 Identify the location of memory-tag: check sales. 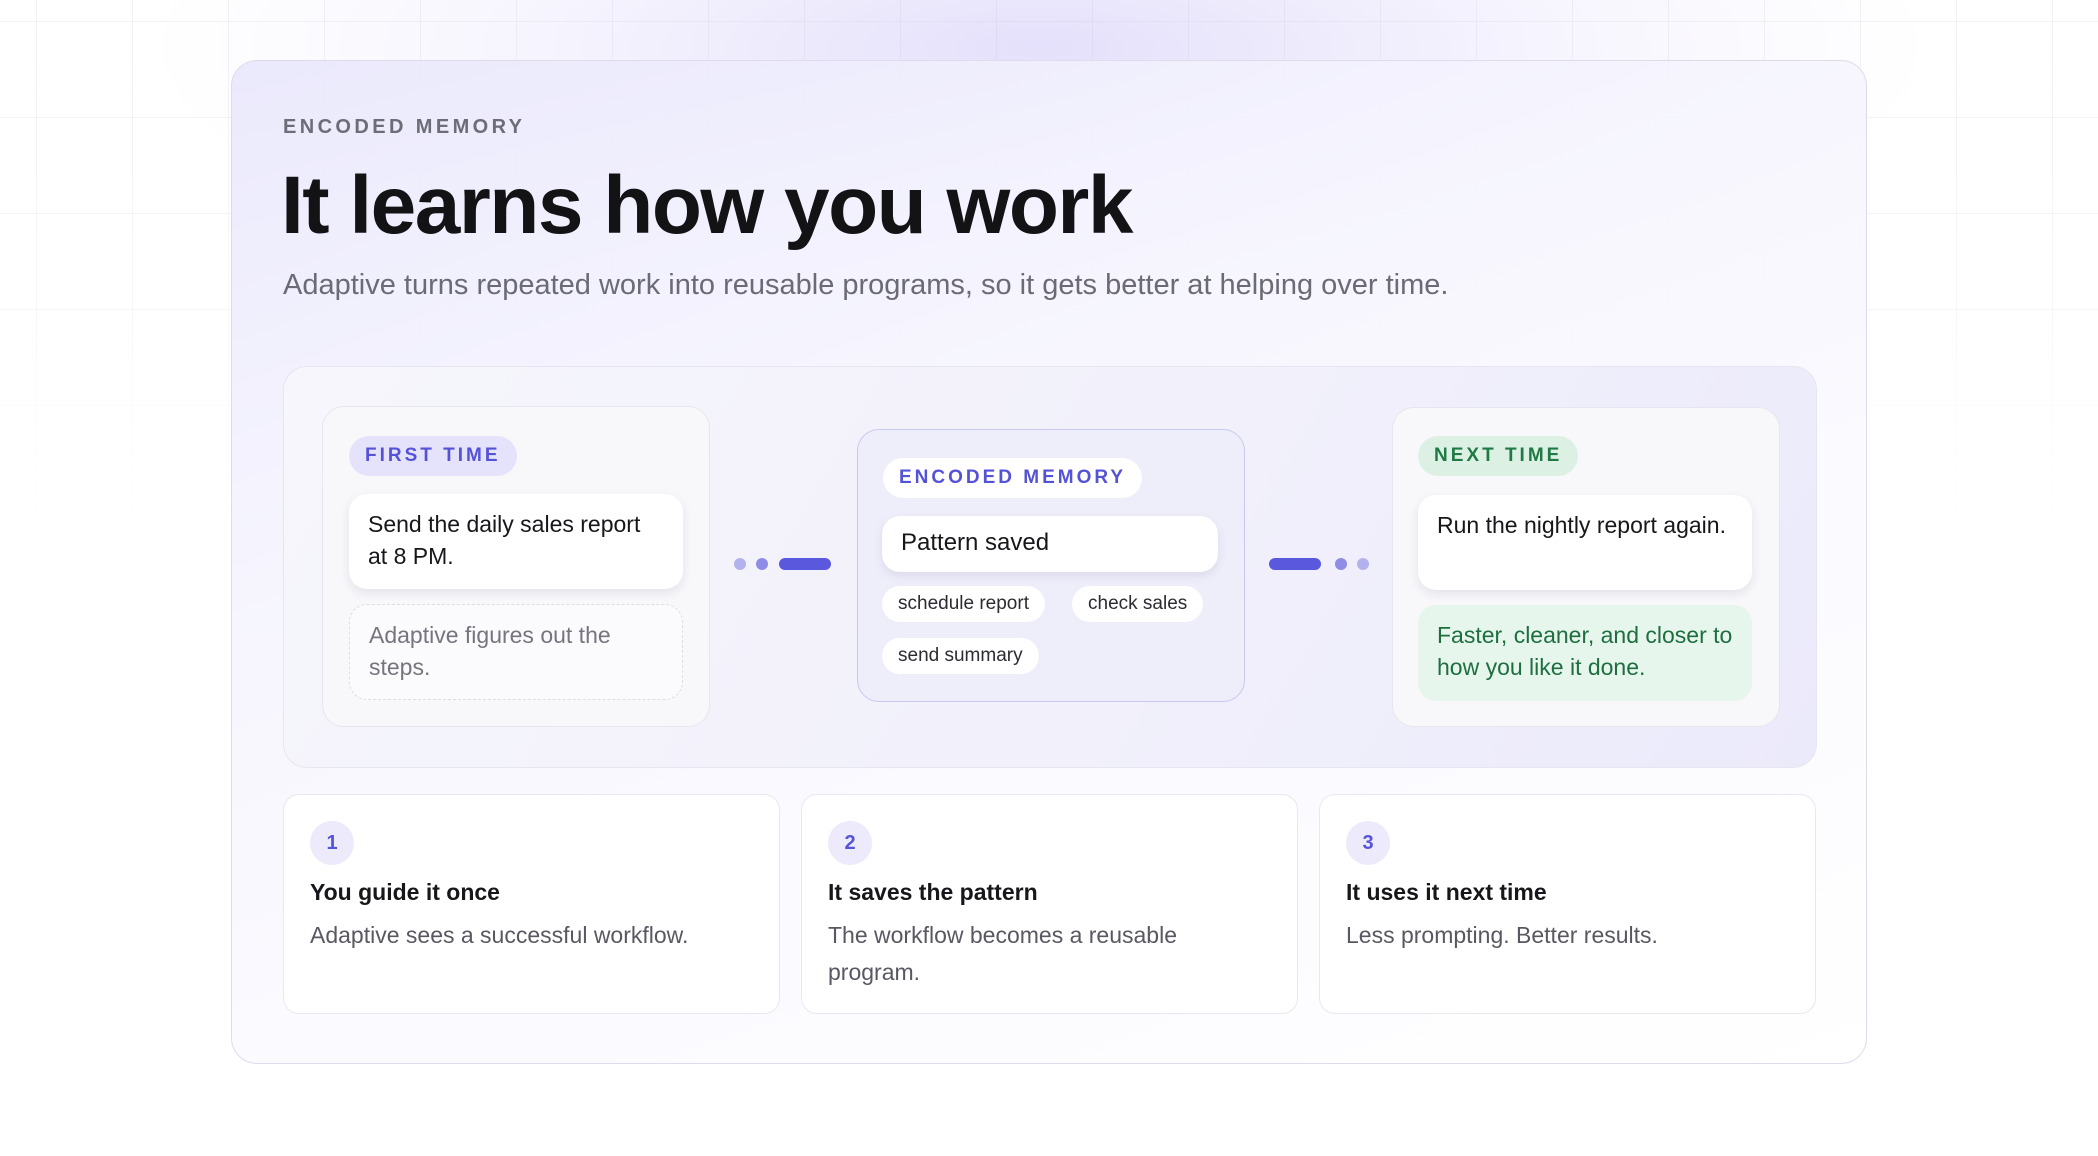
(1138, 604).